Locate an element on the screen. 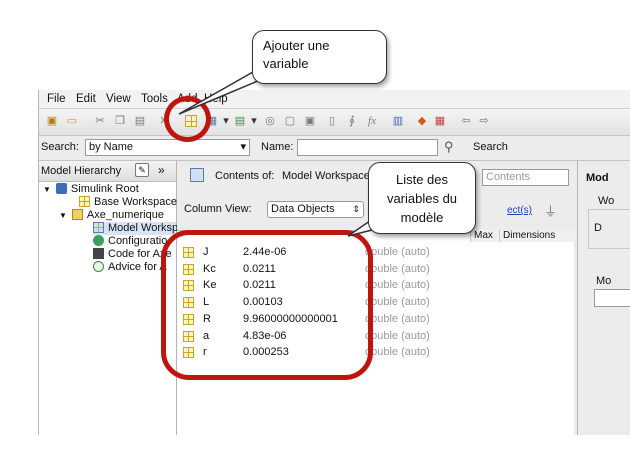  add-event-icon: ∮ is located at coordinates (352, 121).